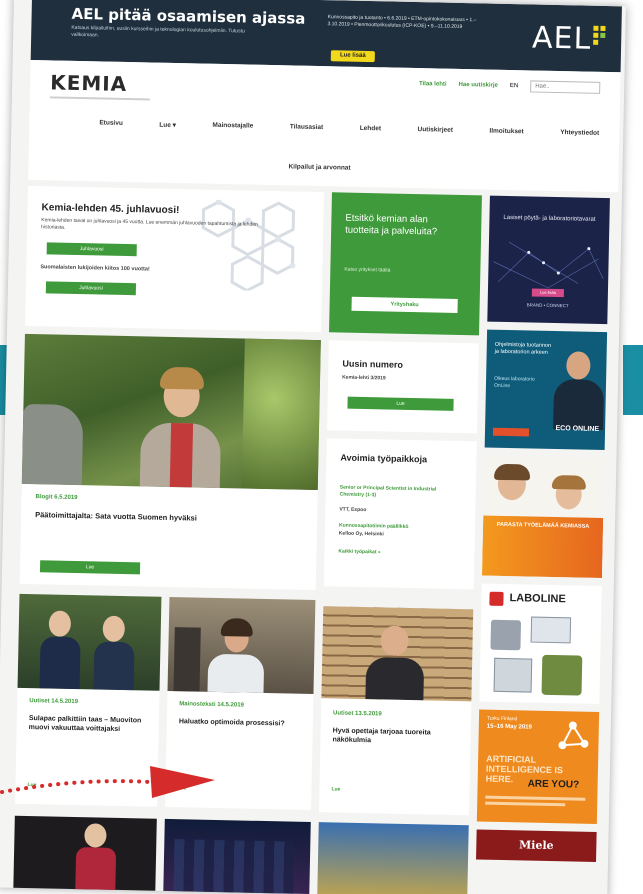 The width and height of the screenshot is (643, 894). Describe the element at coordinates (54, 702) in the screenshot. I see `article-1-meta: Uutiset 14.5.2019` at that location.